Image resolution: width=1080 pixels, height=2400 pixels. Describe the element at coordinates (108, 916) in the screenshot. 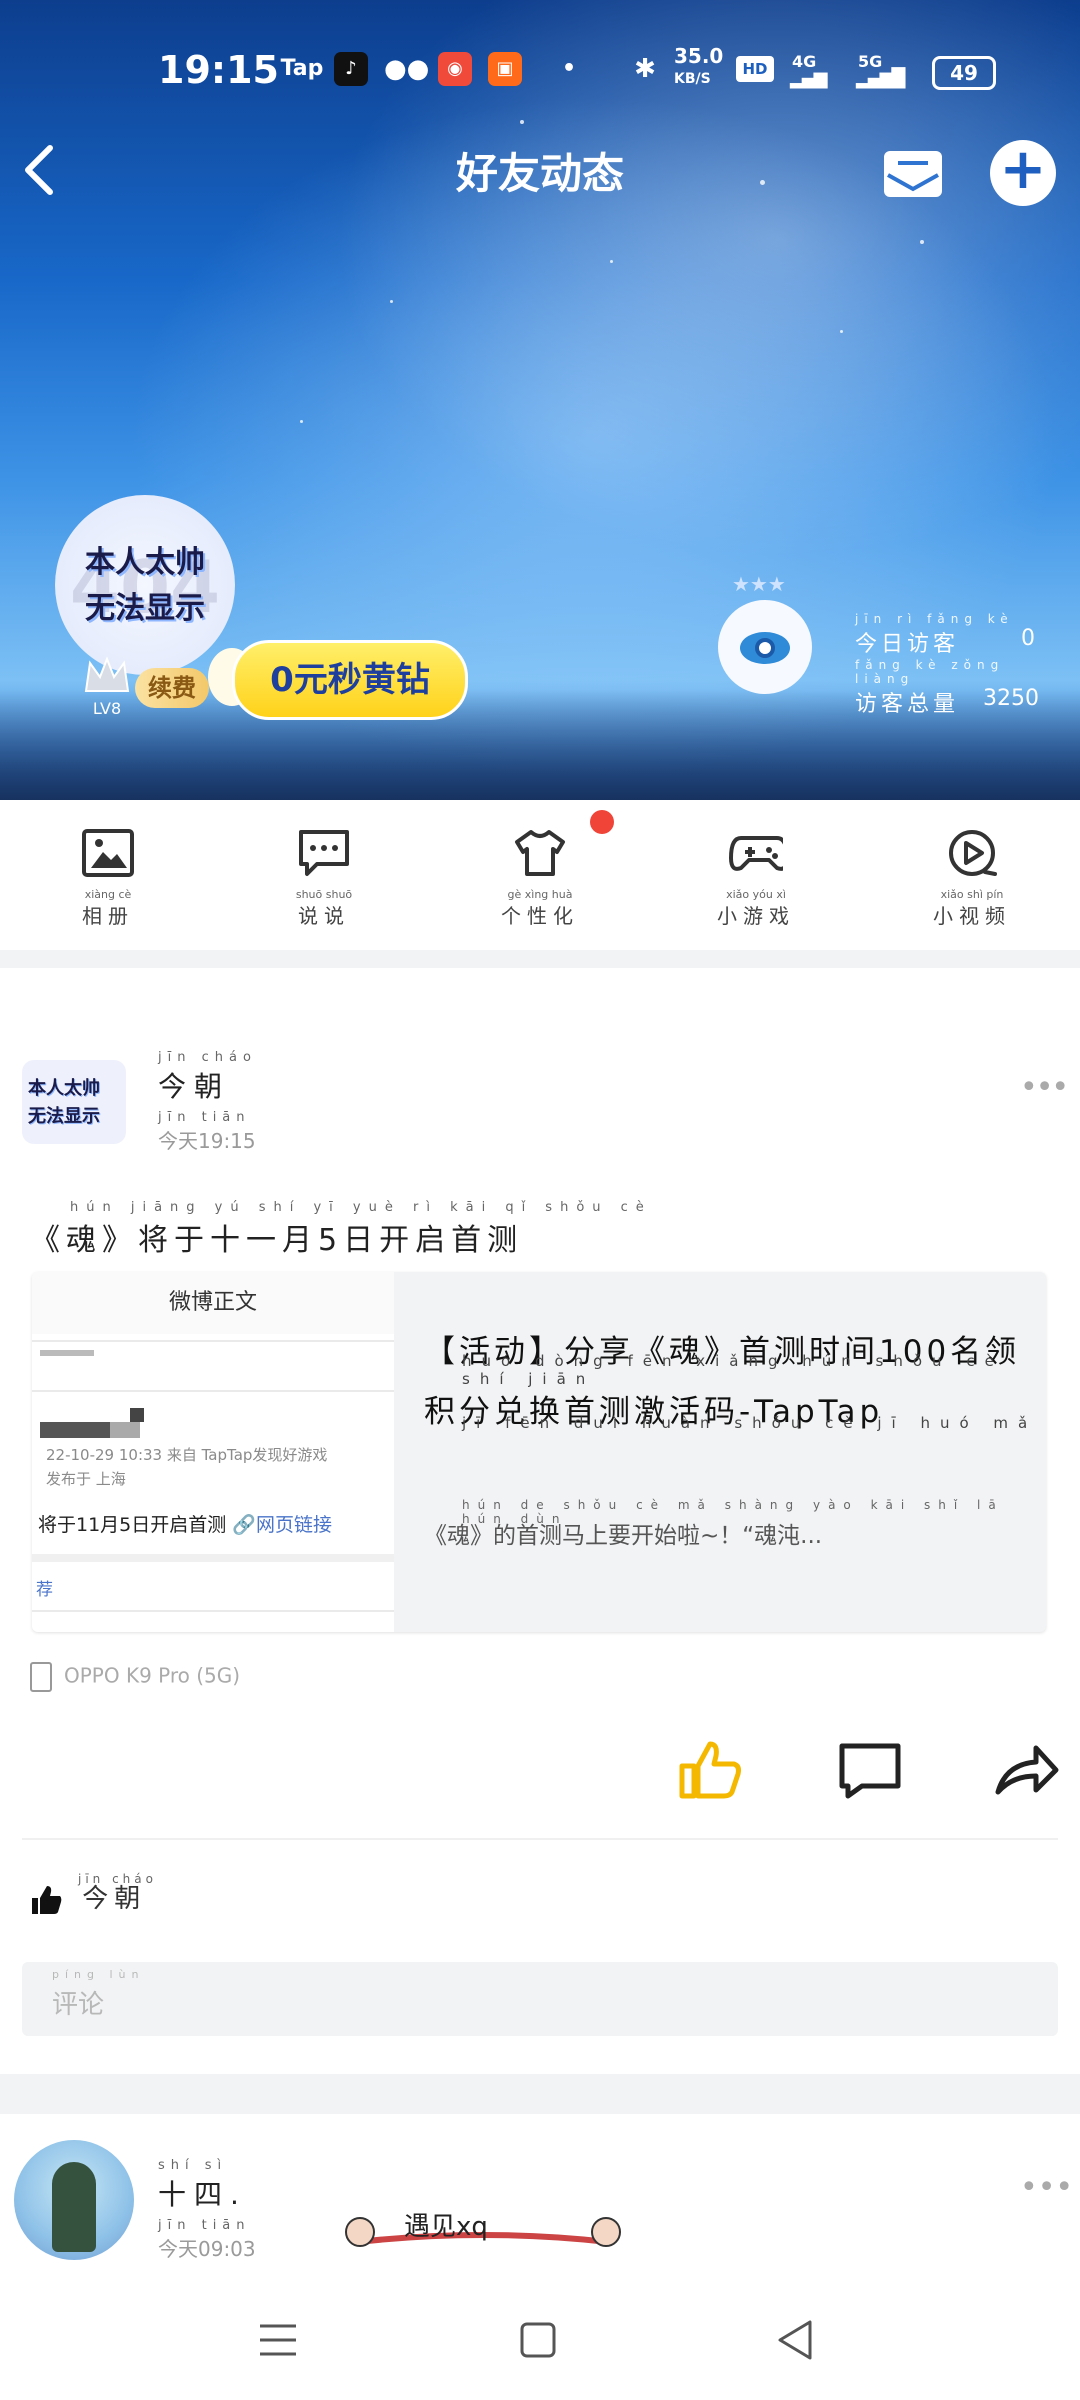

I see `menu-label: 相册` at that location.